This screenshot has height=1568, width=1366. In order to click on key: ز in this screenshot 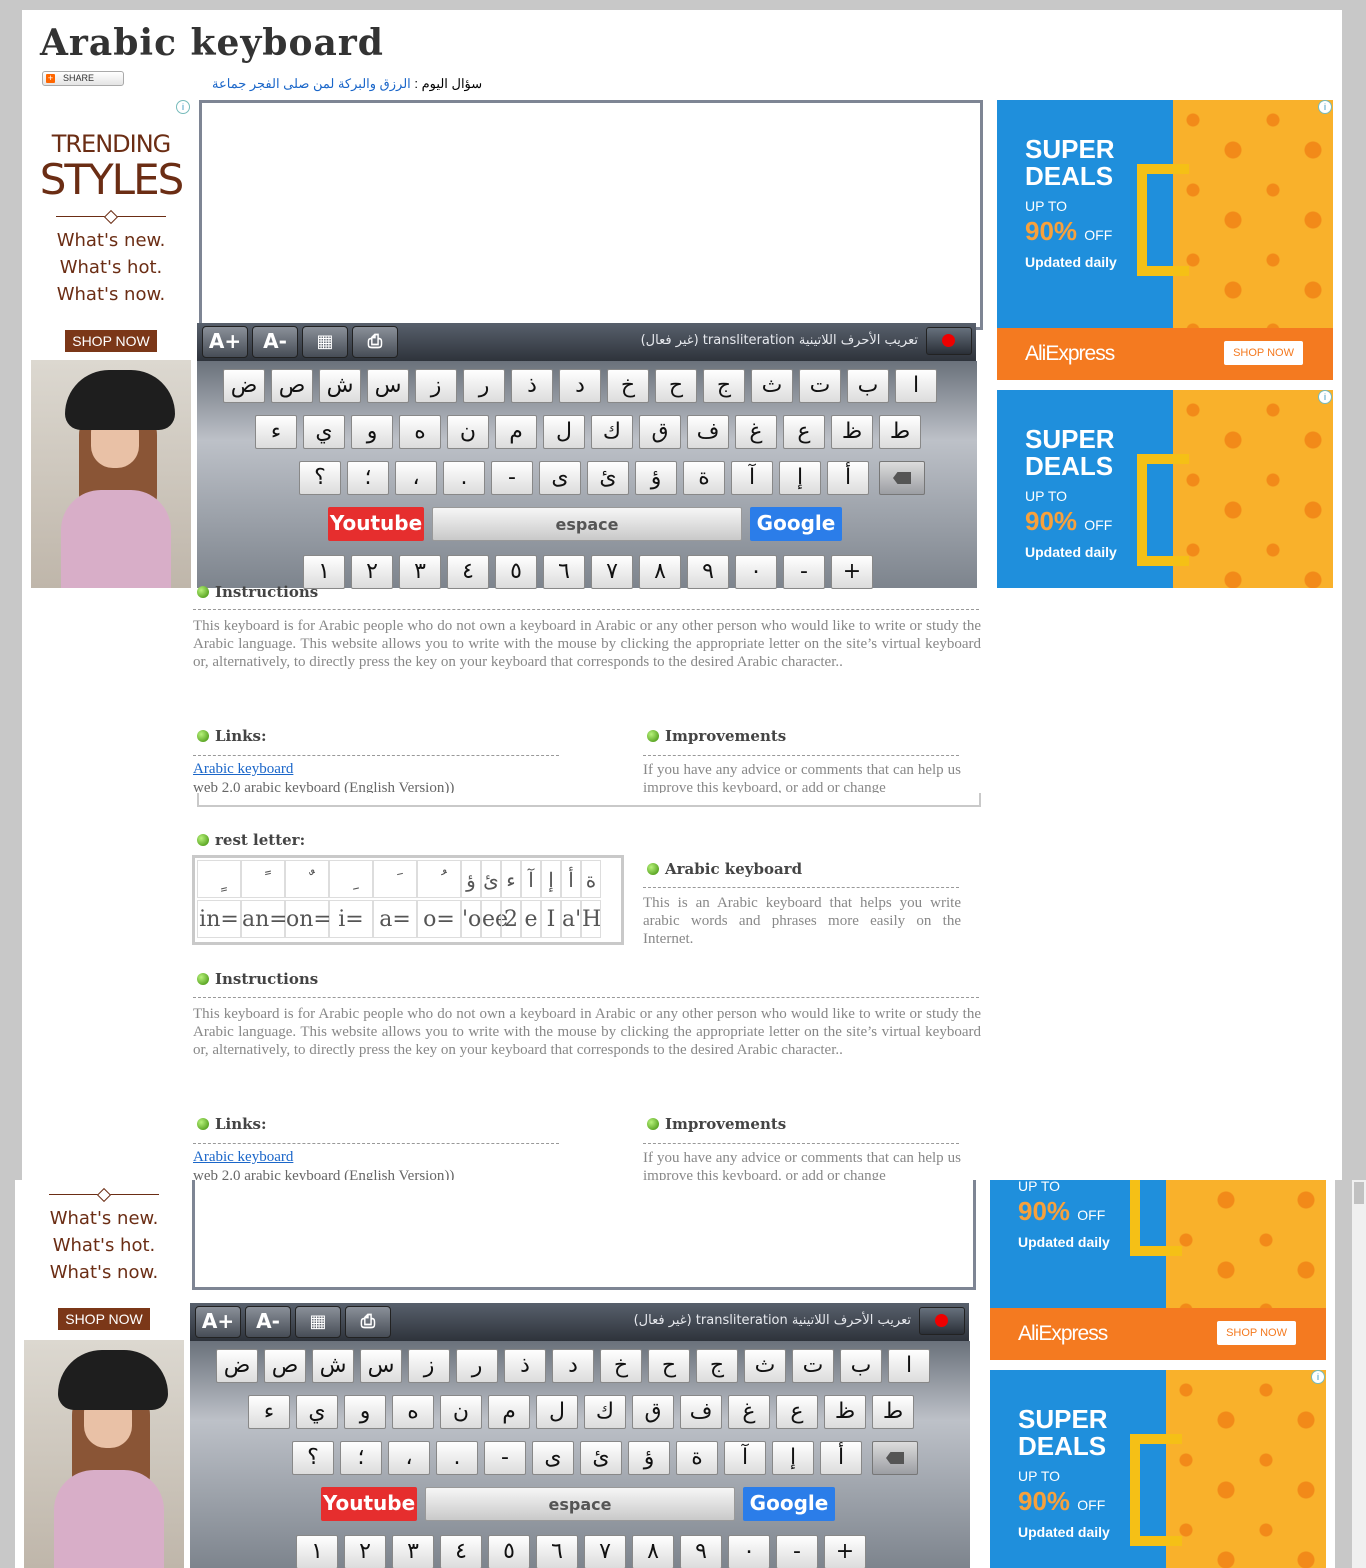, I will do `click(436, 386)`.